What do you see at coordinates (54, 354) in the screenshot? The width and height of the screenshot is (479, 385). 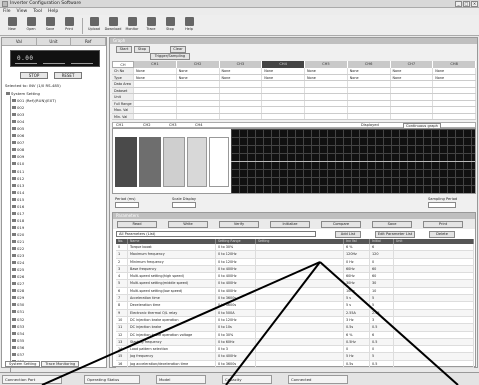 I see `tree-item: 037` at bounding box center [54, 354].